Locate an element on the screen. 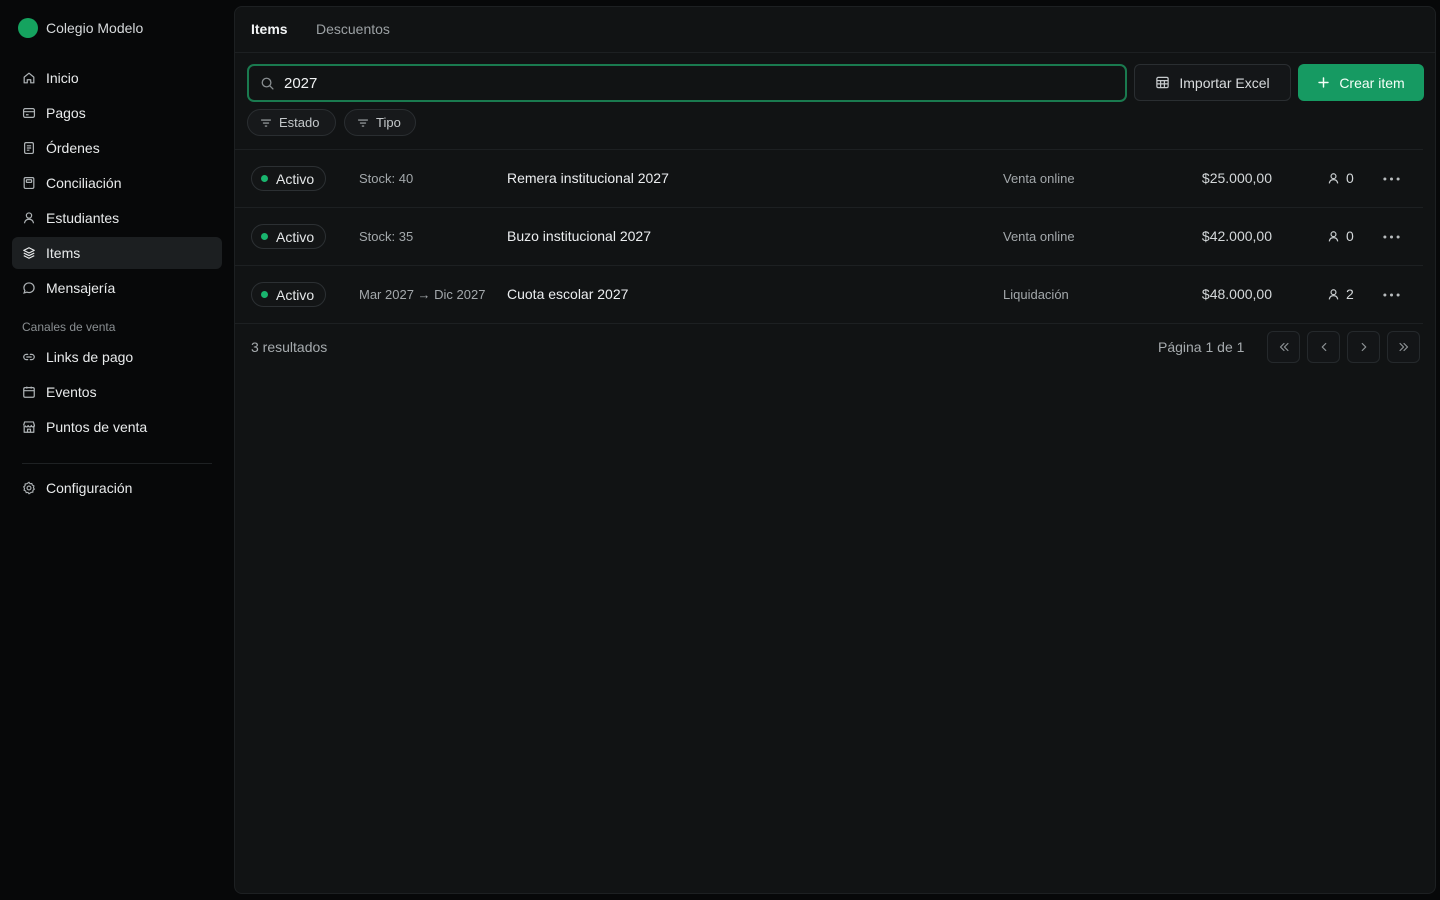 Image resolution: width=1440 pixels, height=900 pixels. tab-descuentos: Descuentos is located at coordinates (353, 29).